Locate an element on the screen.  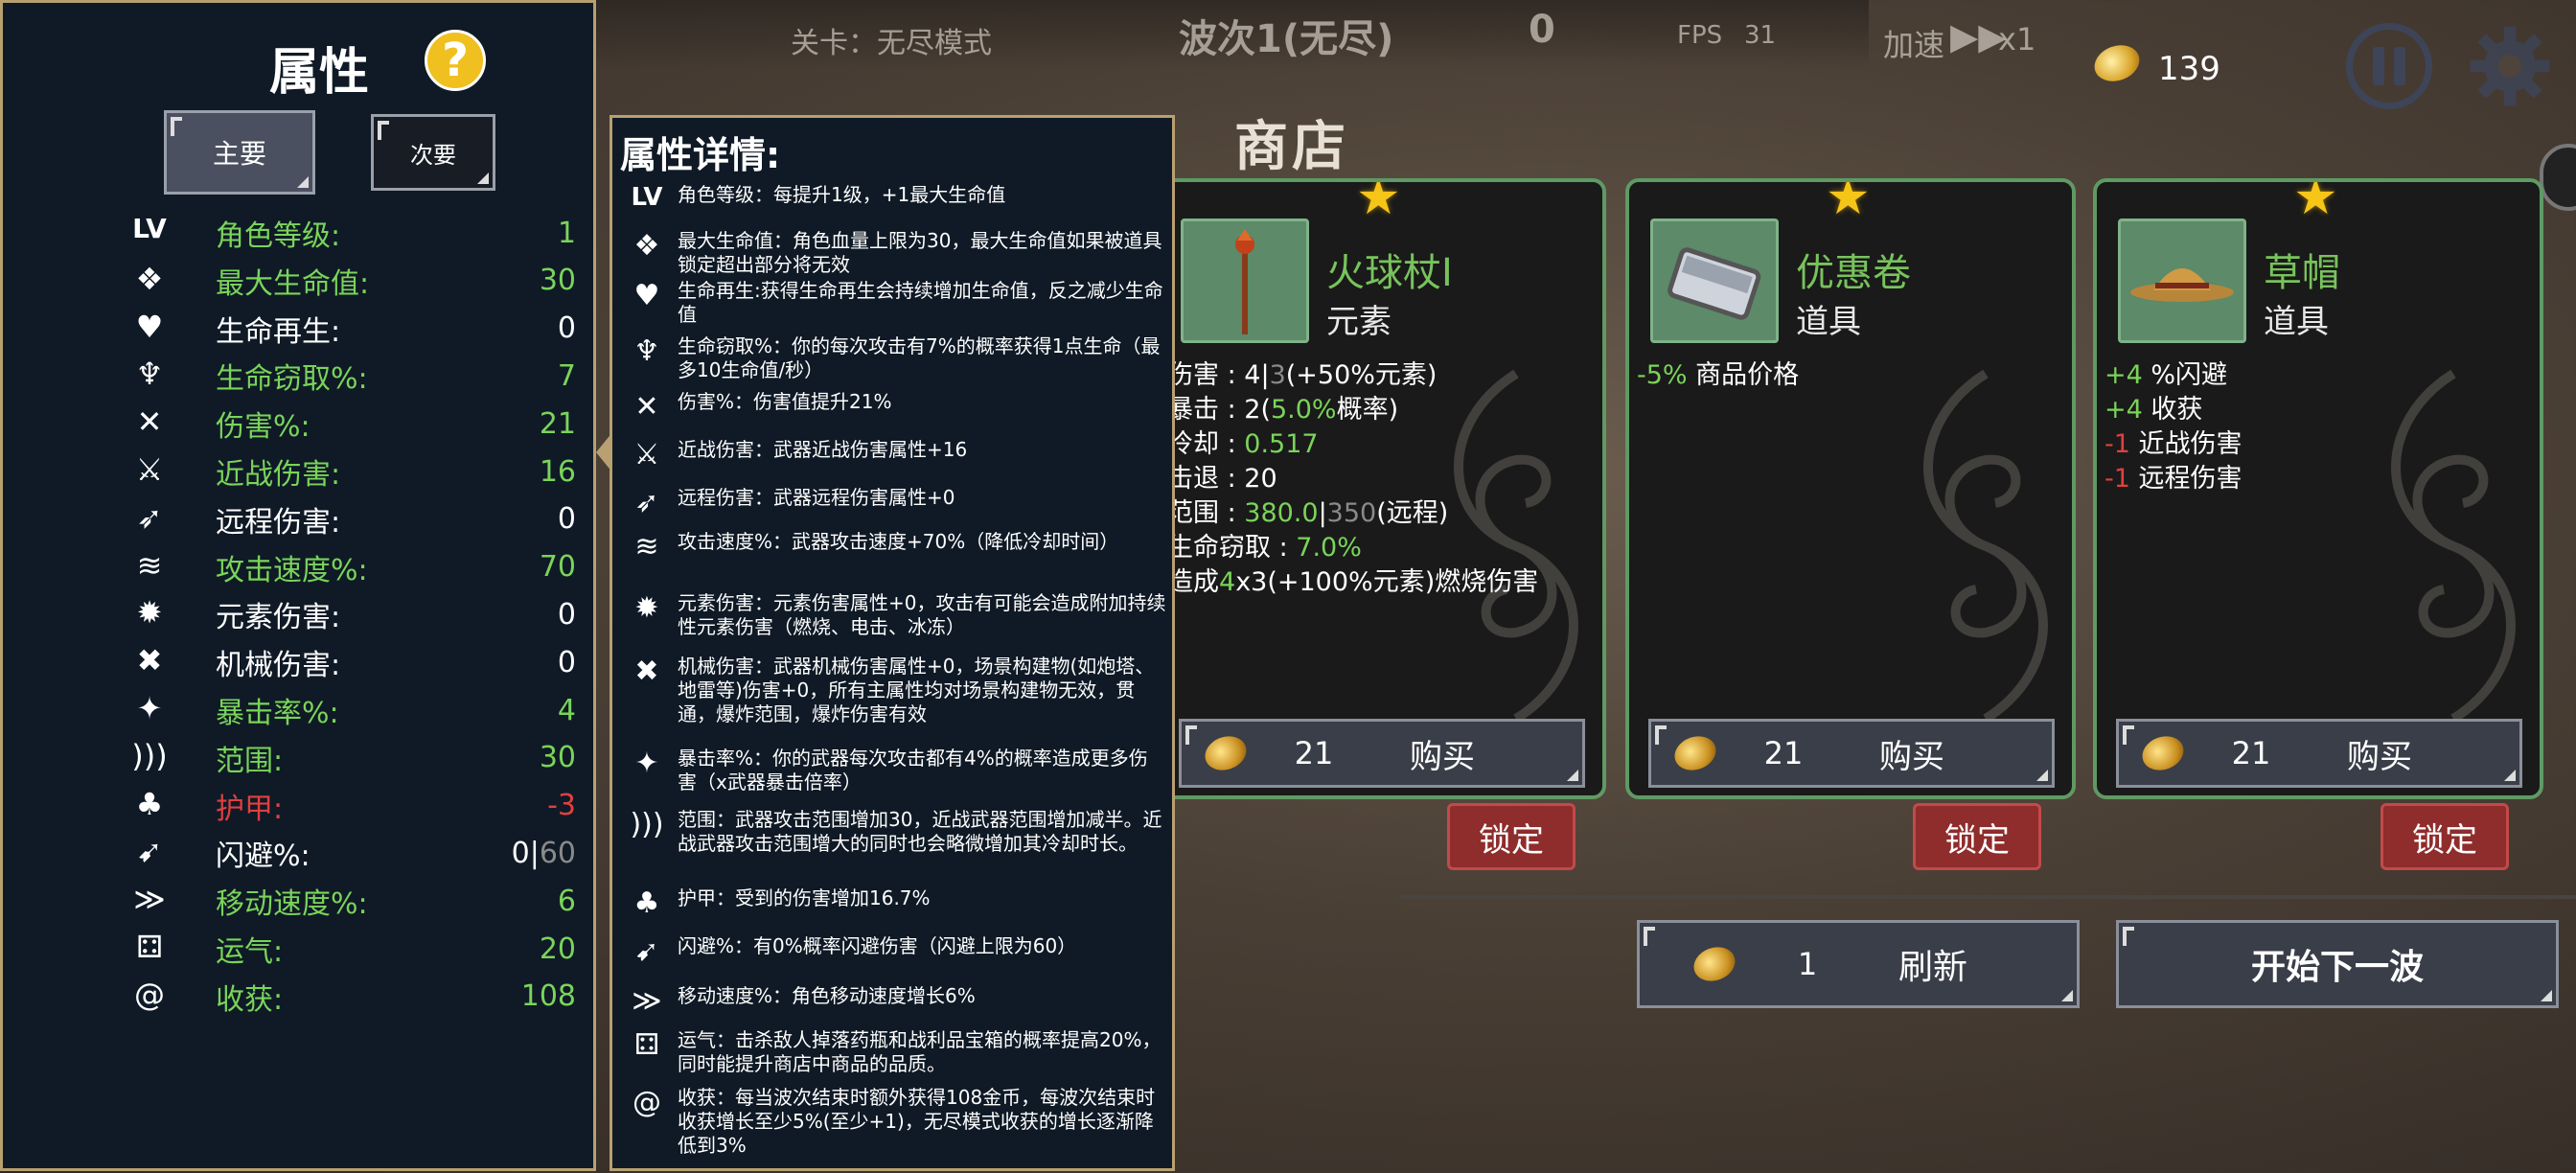
dodge-icon: ➹ is located at coordinates (646, 951).